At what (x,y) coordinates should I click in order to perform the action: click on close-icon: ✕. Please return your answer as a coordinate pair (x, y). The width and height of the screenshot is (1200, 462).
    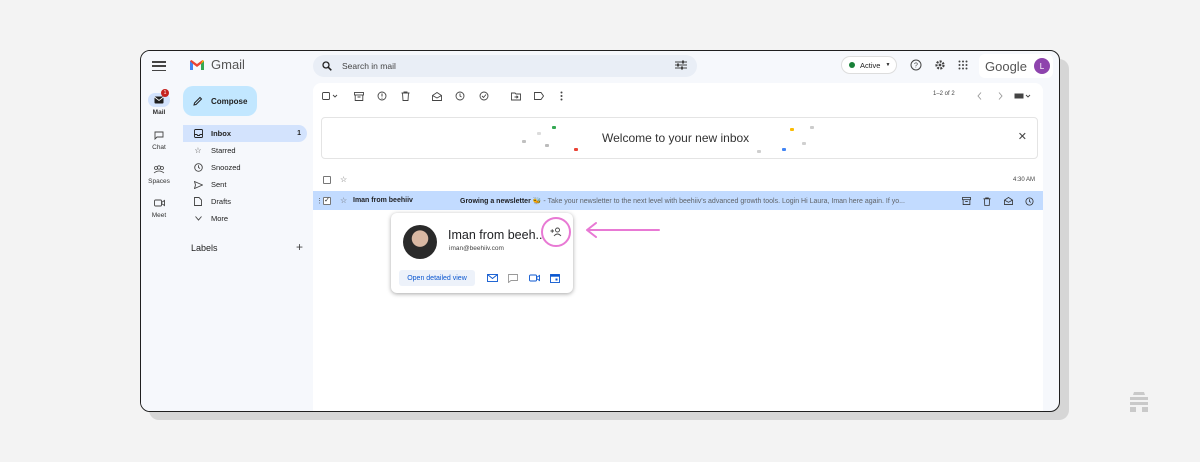
    Looking at the image, I should click on (1022, 136).